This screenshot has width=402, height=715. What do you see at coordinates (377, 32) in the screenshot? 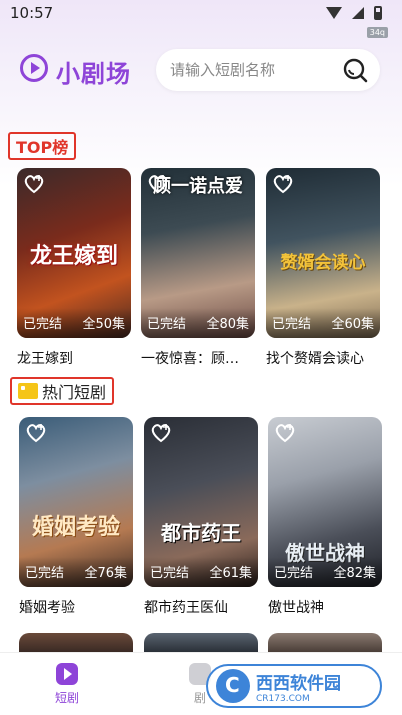
I see `fps-badge: 34q` at bounding box center [377, 32].